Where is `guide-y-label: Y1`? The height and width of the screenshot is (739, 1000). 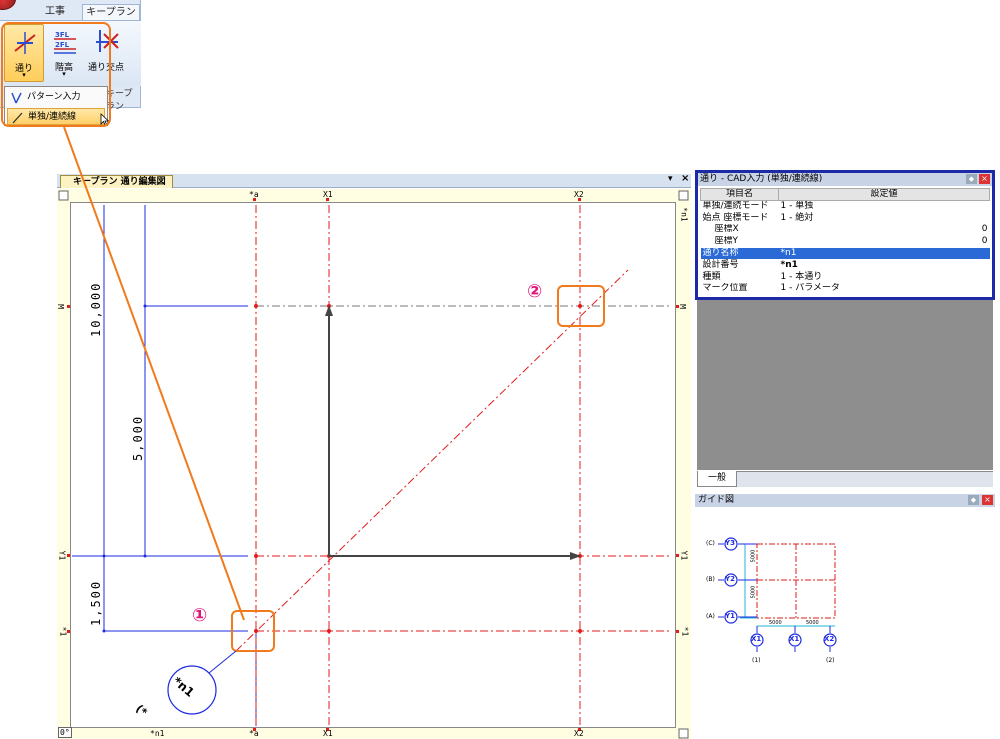
guide-y-label: Y1 is located at coordinates (730, 616).